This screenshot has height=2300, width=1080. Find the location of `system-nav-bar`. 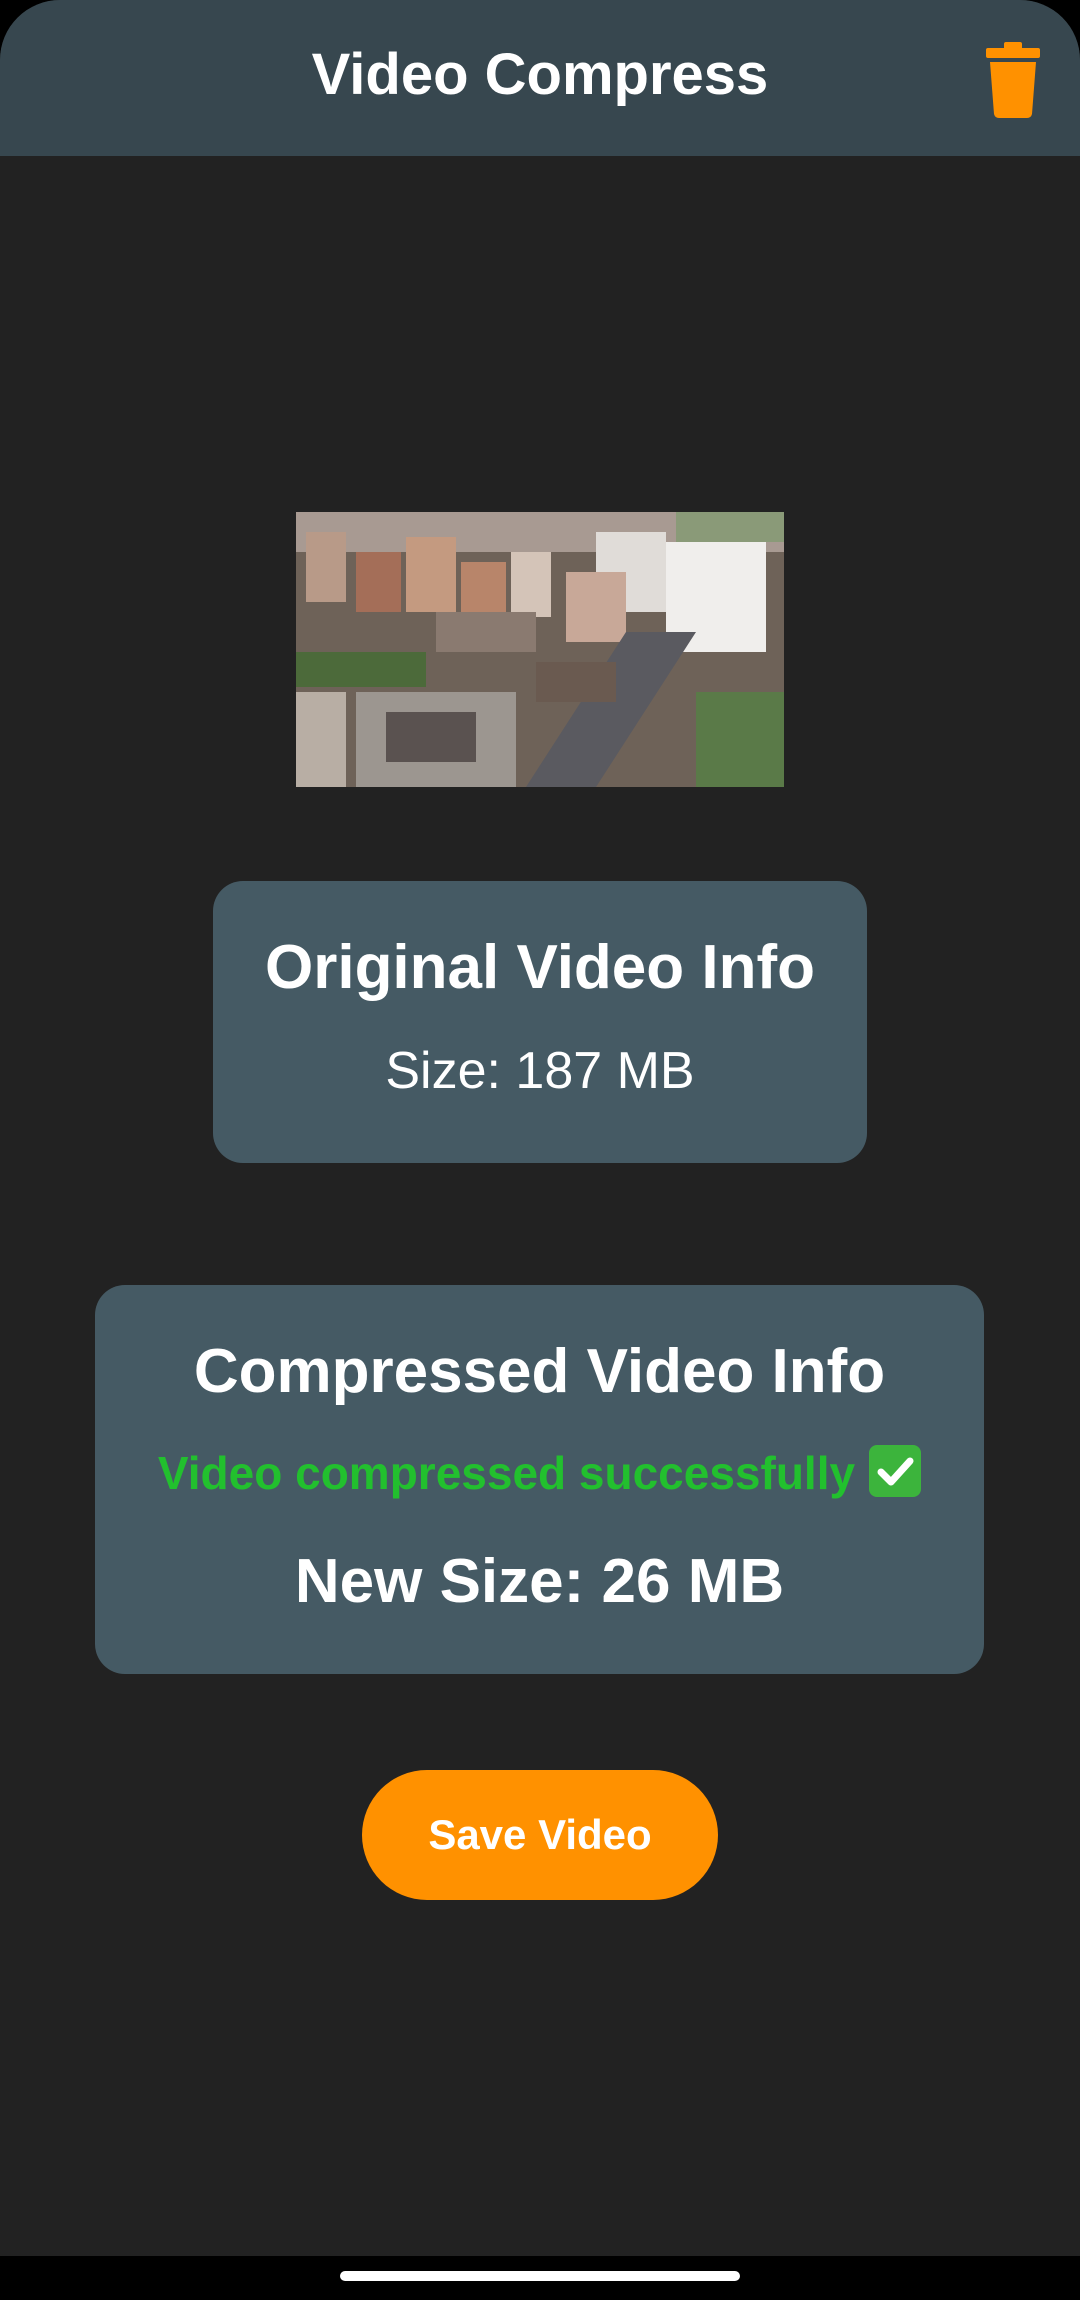

system-nav-bar is located at coordinates (540, 2278).